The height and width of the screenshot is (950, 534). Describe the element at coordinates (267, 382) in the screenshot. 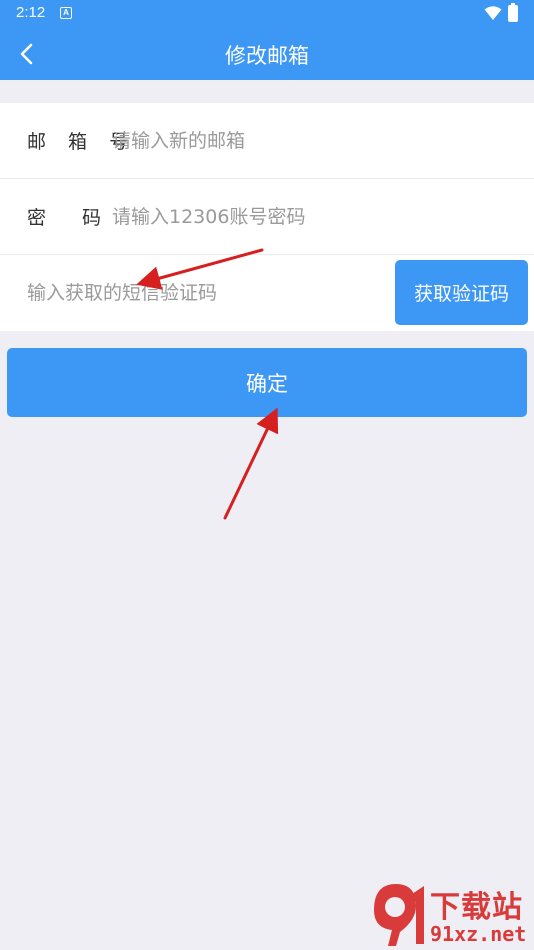

I see `confirm-button: 确定` at that location.